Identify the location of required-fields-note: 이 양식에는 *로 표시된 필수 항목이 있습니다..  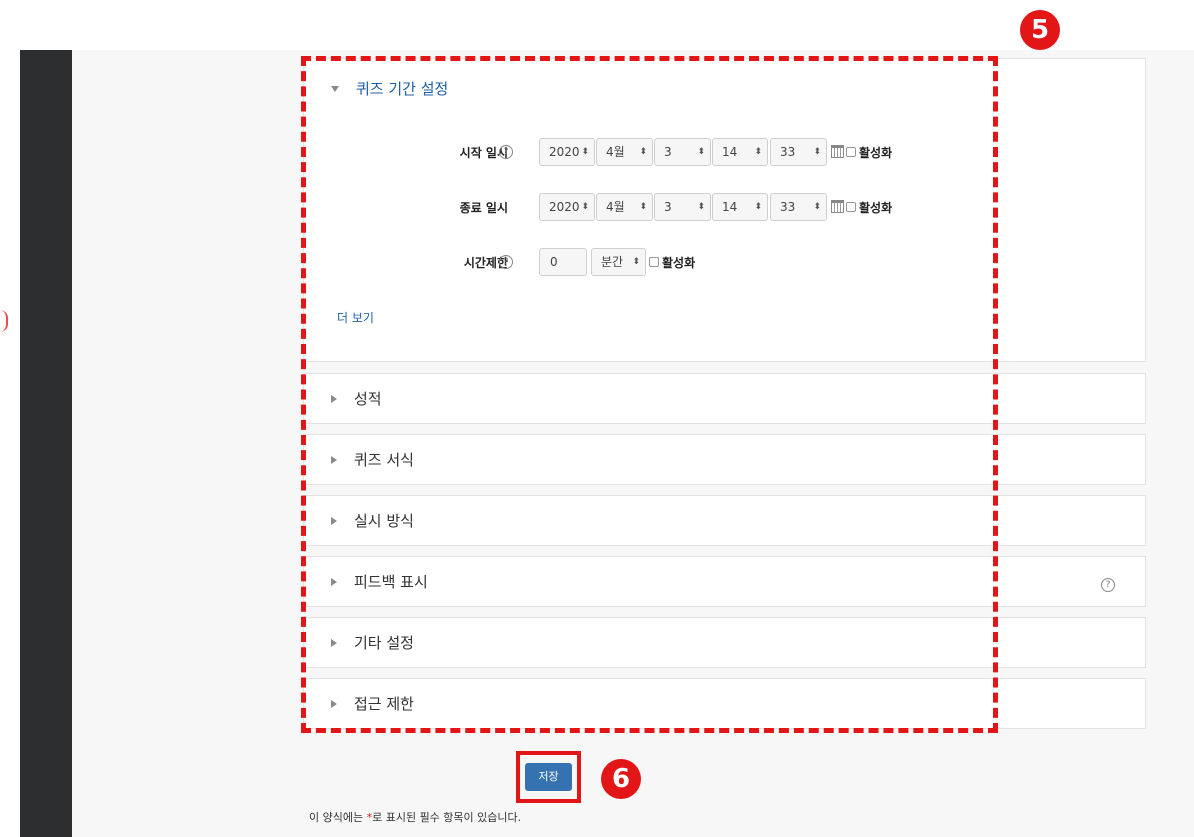
(415, 817).